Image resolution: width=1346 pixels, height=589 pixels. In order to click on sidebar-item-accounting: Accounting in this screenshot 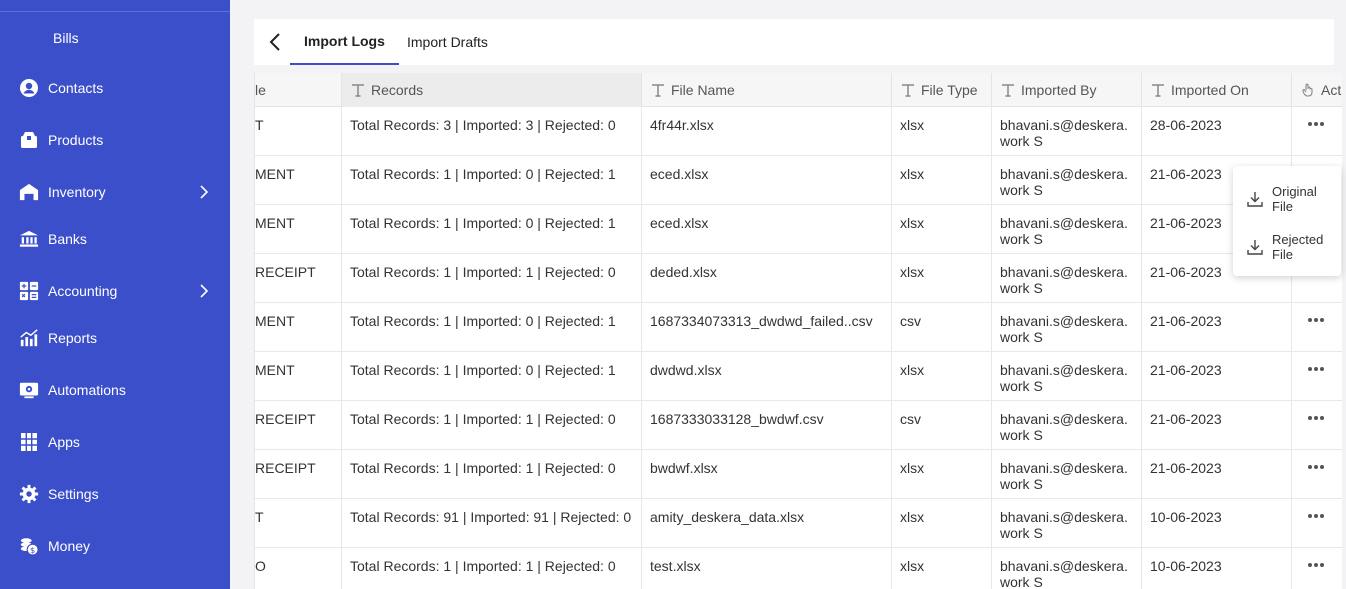, I will do `click(115, 291)`.